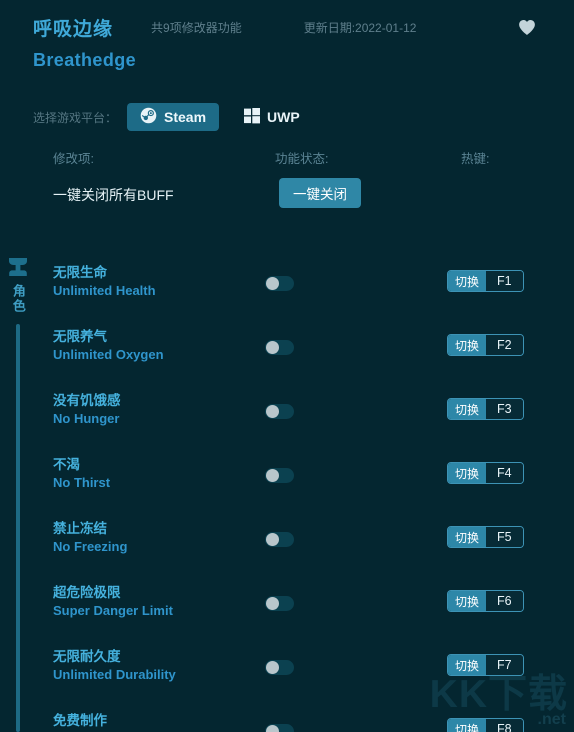 The image size is (574, 732). What do you see at coordinates (80, 720) in the screenshot?
I see `cheat-name-chinese: 免费制作` at bounding box center [80, 720].